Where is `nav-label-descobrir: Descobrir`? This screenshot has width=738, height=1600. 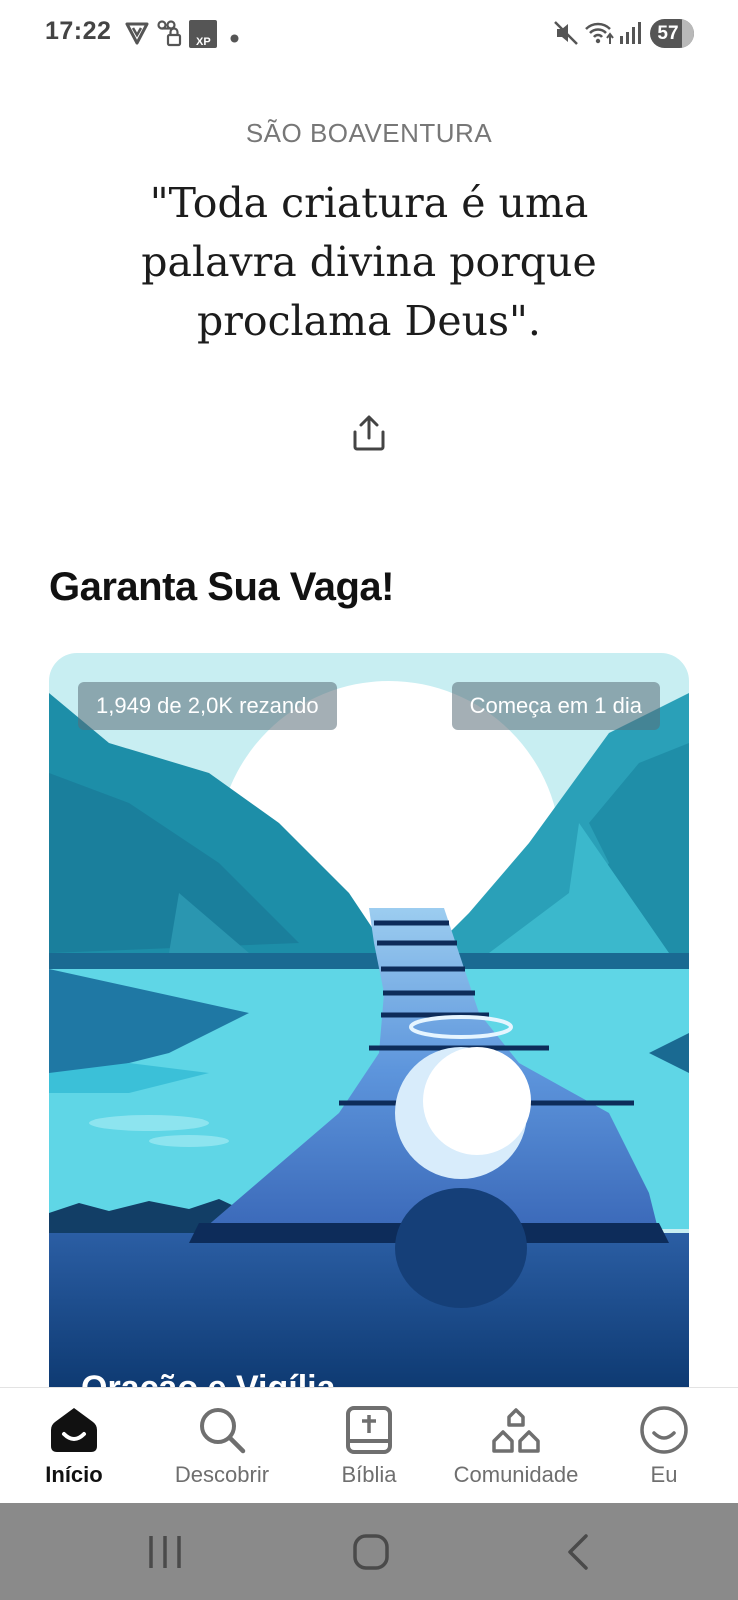
nav-label-descobrir: Descobrir is located at coordinates (222, 1474).